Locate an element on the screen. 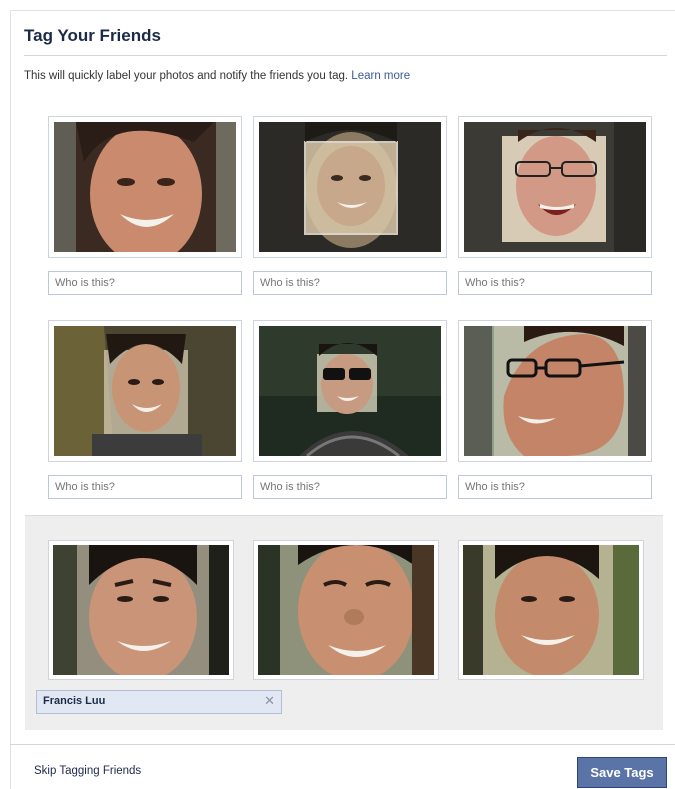  save-tags-button: Save Tags is located at coordinates (622, 772).